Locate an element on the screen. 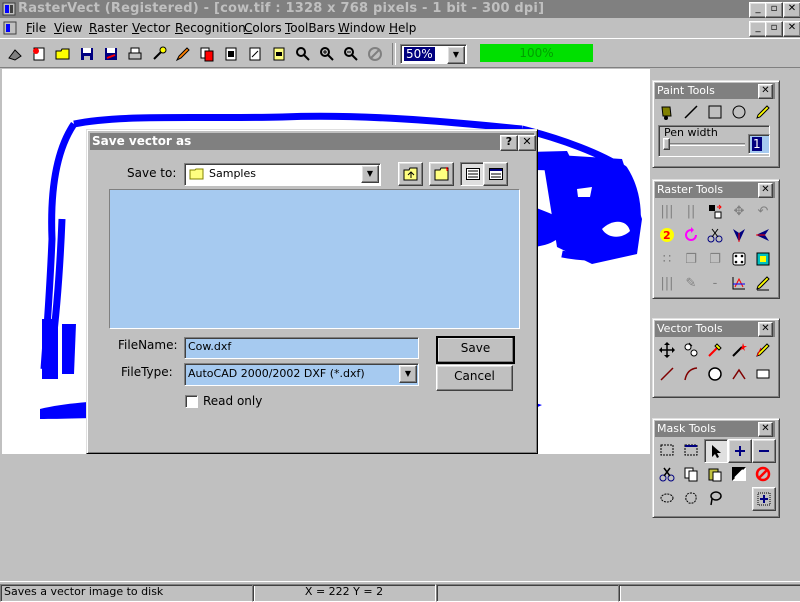 The height and width of the screenshot is (602, 800). zoom-dropdown: 50% ▼ is located at coordinates (433, 54).